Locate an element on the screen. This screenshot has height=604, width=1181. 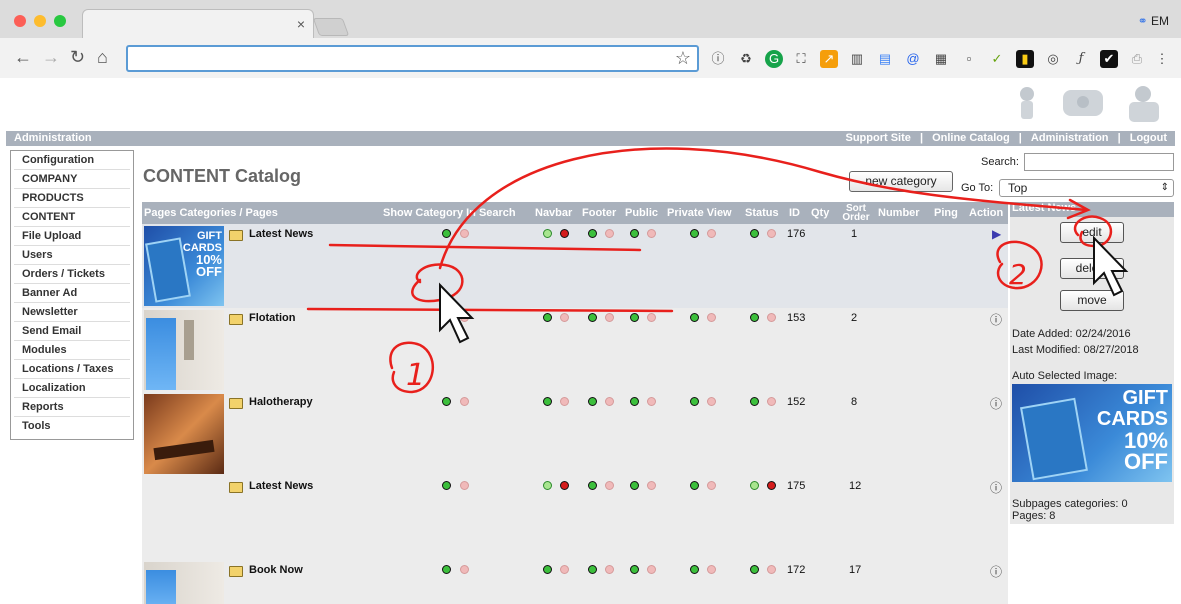
sidebar-item-products: PRODUCTS is located at coordinates (72, 198).